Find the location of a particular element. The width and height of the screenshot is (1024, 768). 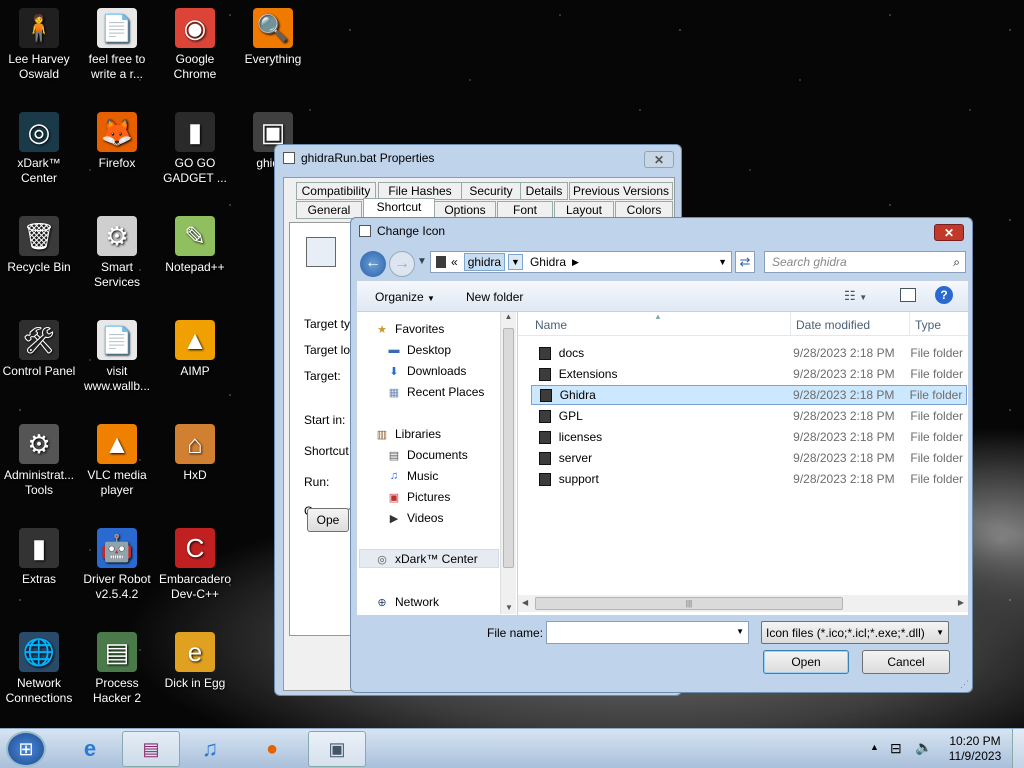

nav-videos: ▶ Videos is located at coordinates (415, 518).